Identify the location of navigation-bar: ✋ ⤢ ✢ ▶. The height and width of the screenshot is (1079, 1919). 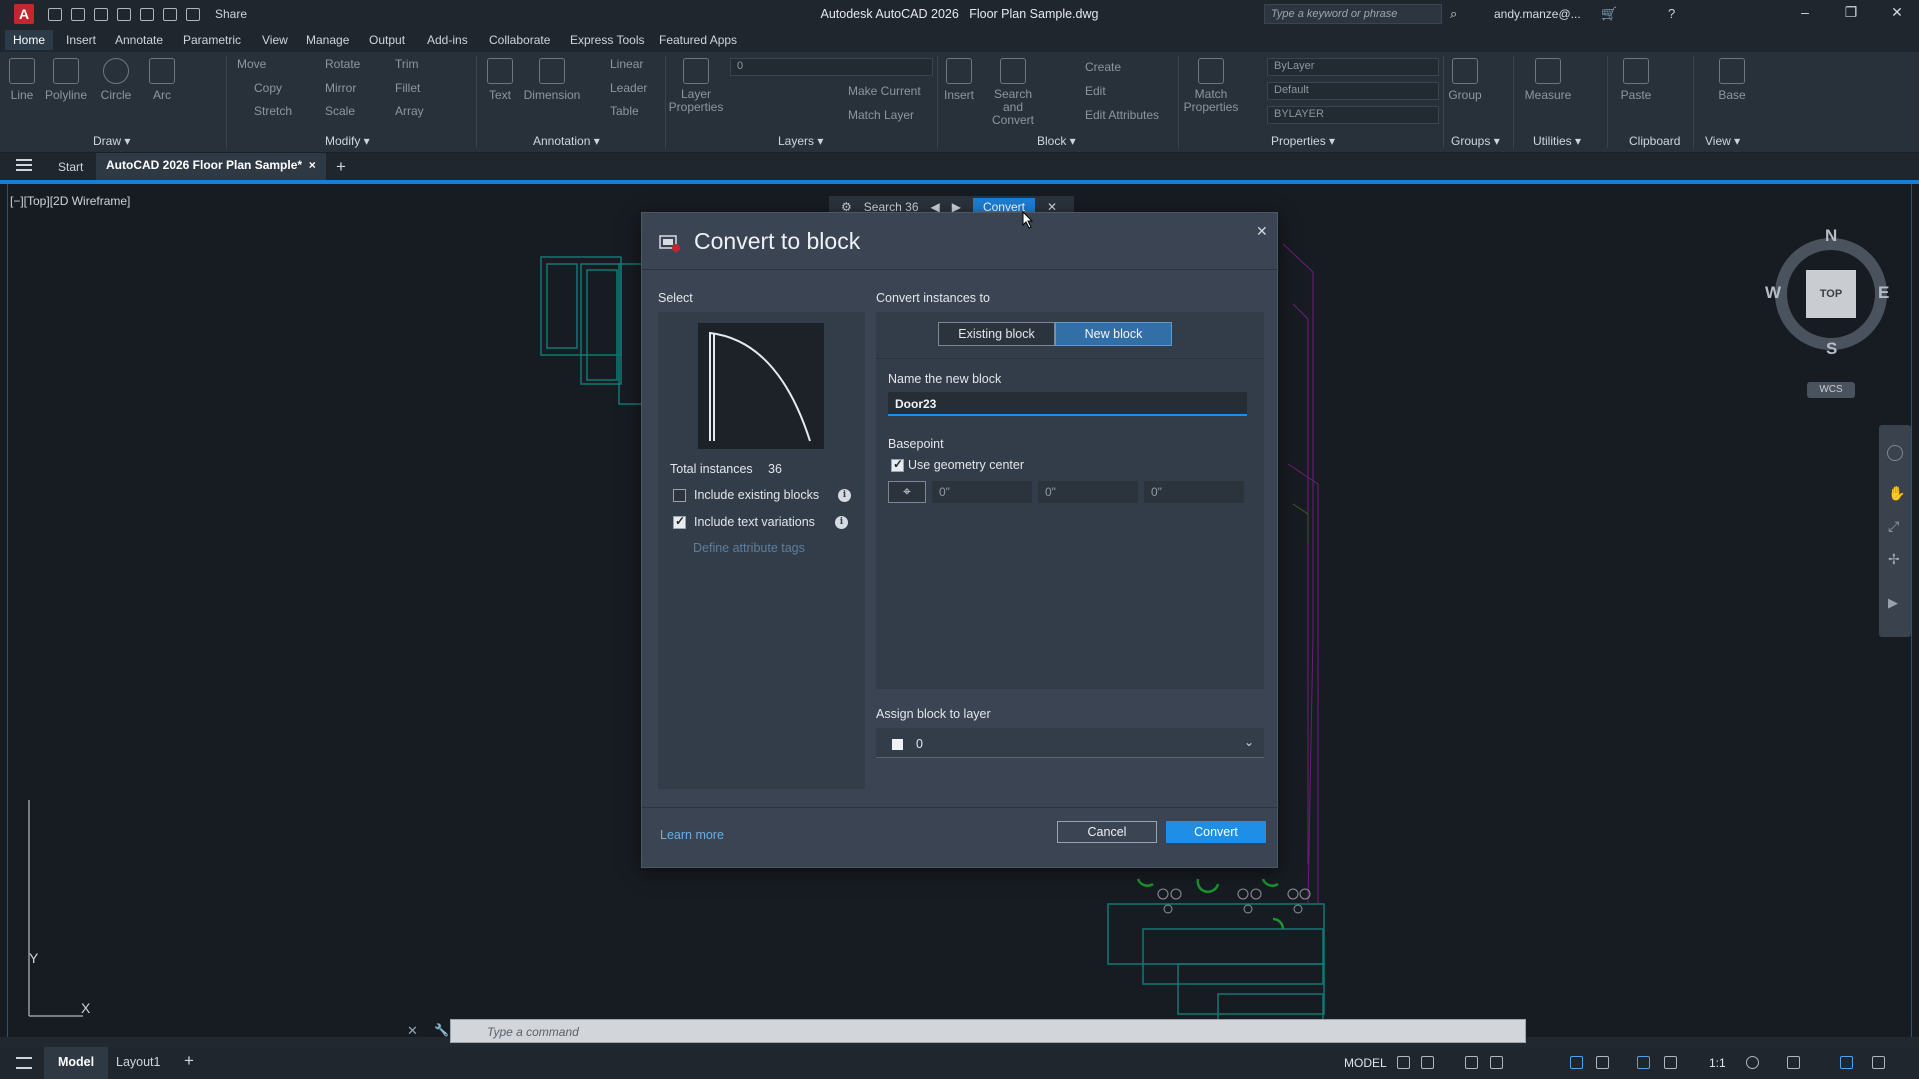
(1895, 531).